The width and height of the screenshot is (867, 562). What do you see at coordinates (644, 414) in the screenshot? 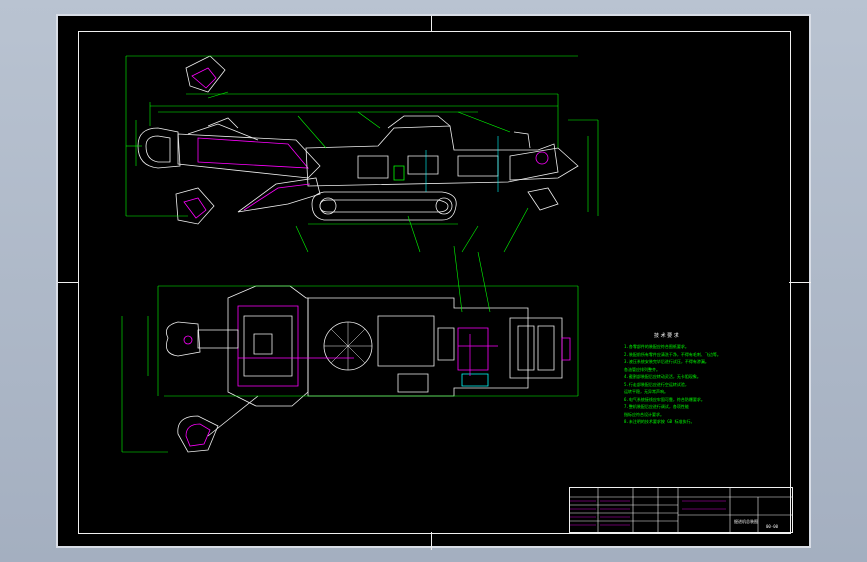
I see `note-line: 指标应符合设计要求。` at bounding box center [644, 414].